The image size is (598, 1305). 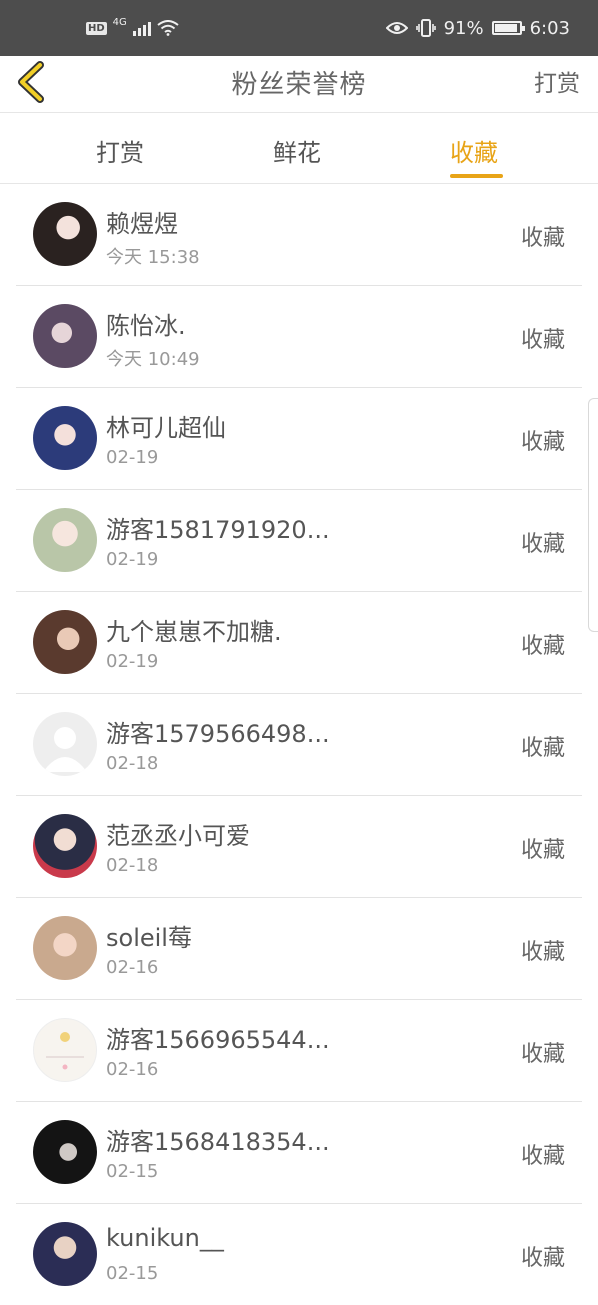 I want to click on list-item: 林可儿超仙 02-19 收藏, so click(x=299, y=439).